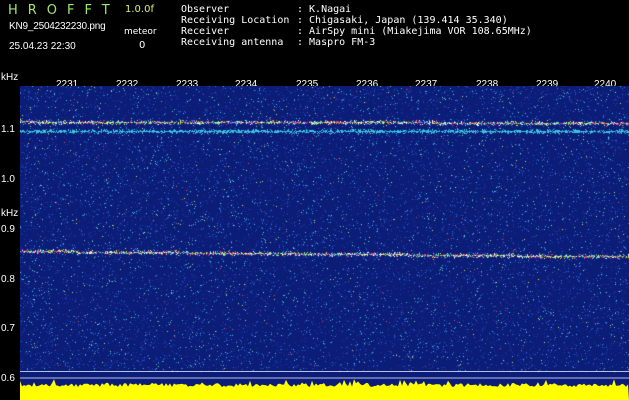  What do you see at coordinates (10, 213) in the screenshot?
I see `y-unit-label-mid: kHz` at bounding box center [10, 213].